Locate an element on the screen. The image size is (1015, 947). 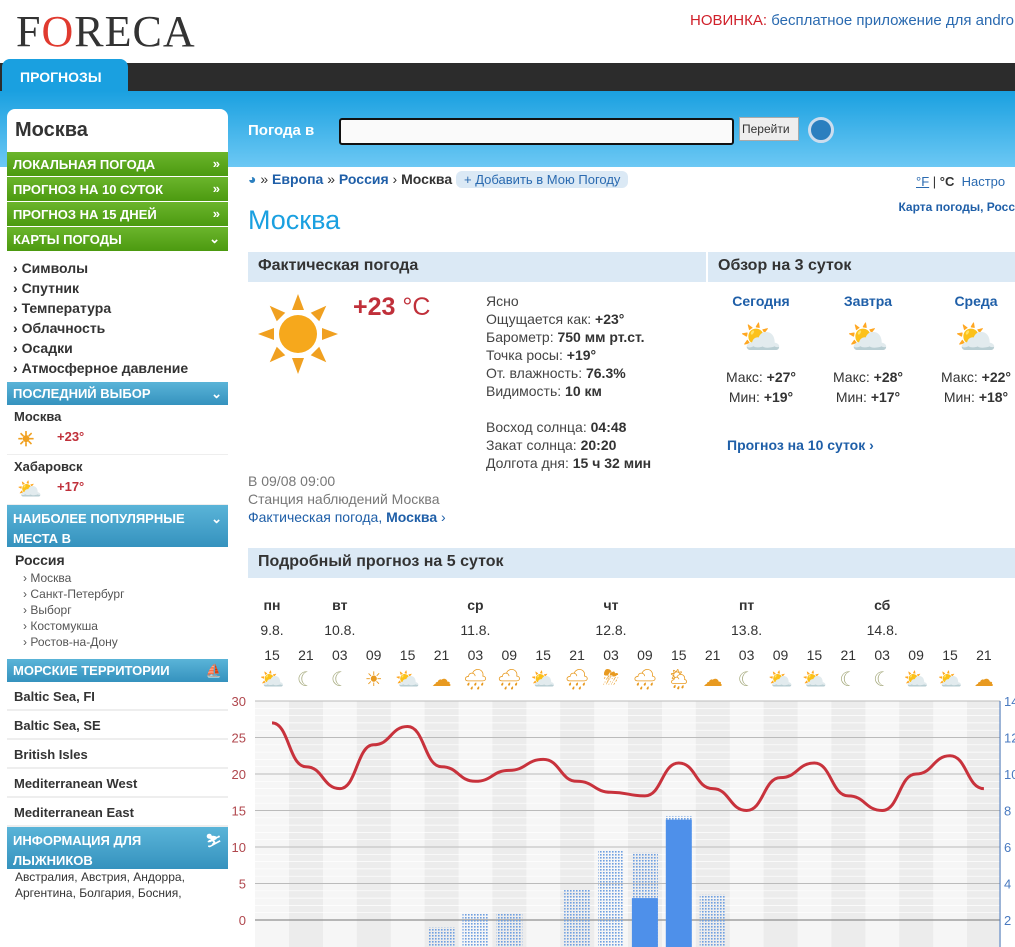
sidebar-item: ПРОГНОЗ НА 15 ДНЕЙ» is located at coordinates (117, 214).